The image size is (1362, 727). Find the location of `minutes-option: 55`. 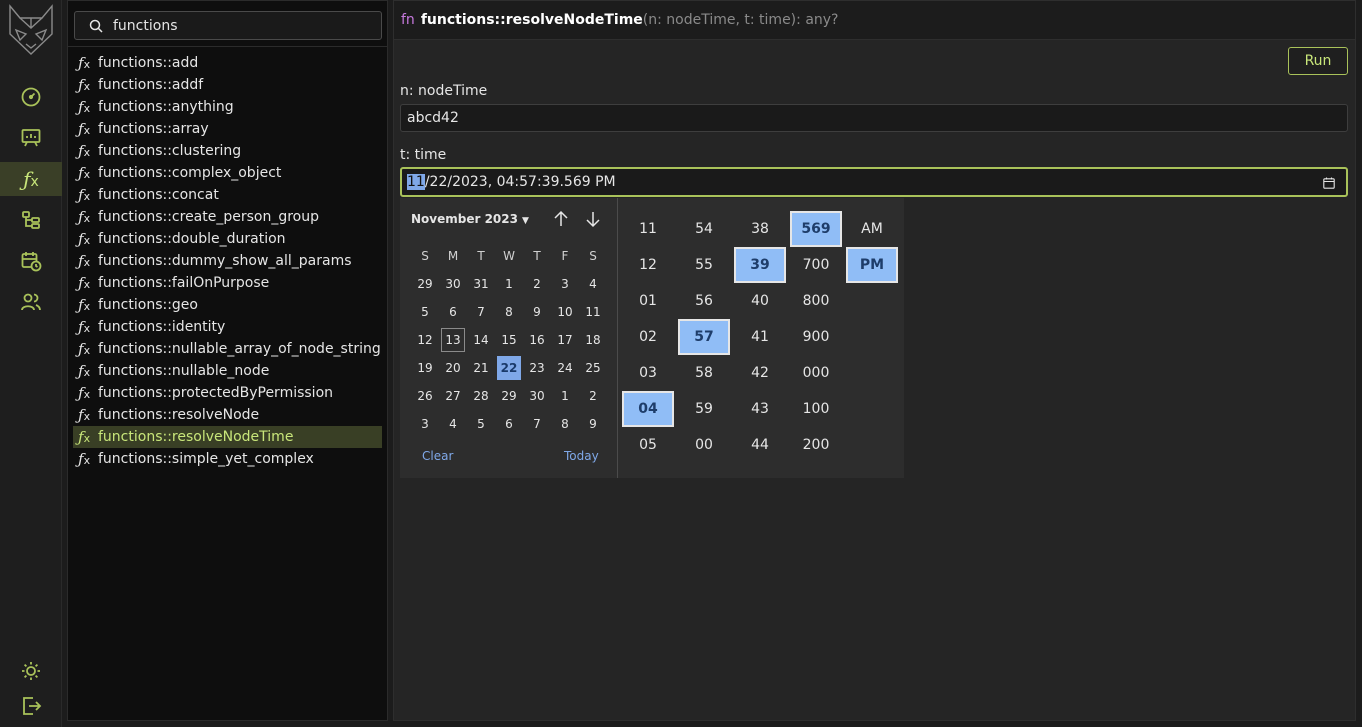

minutes-option: 55 is located at coordinates (704, 265).